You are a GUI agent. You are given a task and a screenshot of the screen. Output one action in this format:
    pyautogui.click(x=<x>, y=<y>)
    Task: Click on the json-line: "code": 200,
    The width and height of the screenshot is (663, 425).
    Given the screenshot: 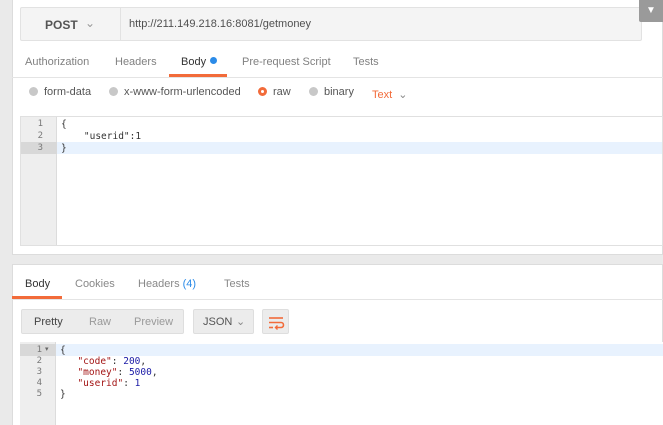 What is the action you would take?
    pyautogui.click(x=112, y=361)
    